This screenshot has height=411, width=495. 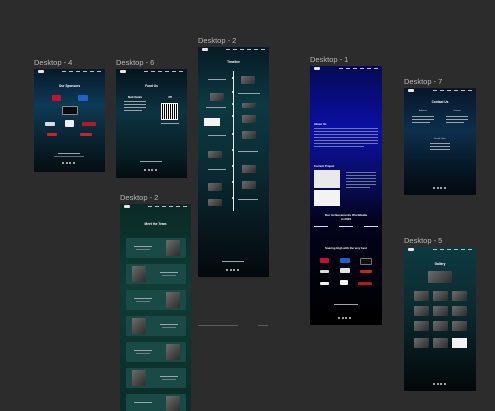 I want to click on section-title: Gallery, so click(x=440, y=264).